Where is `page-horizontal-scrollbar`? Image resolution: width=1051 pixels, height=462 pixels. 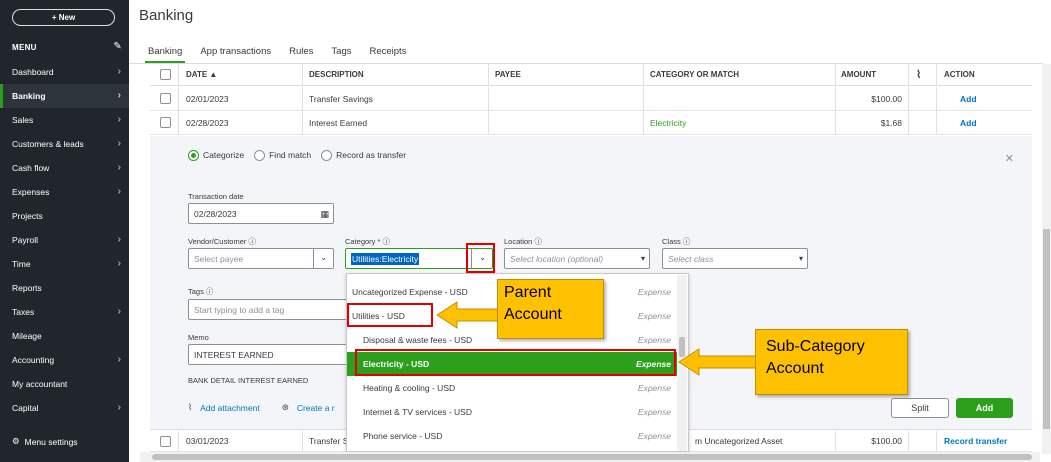
page-horizontal-scrollbar is located at coordinates (590, 457).